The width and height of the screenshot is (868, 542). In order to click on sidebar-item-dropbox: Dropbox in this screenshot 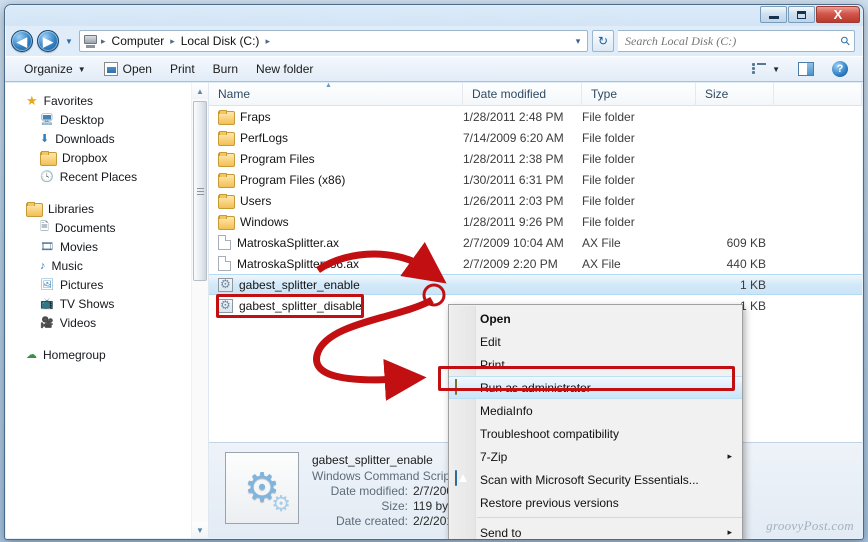, I will do `click(98, 157)`.